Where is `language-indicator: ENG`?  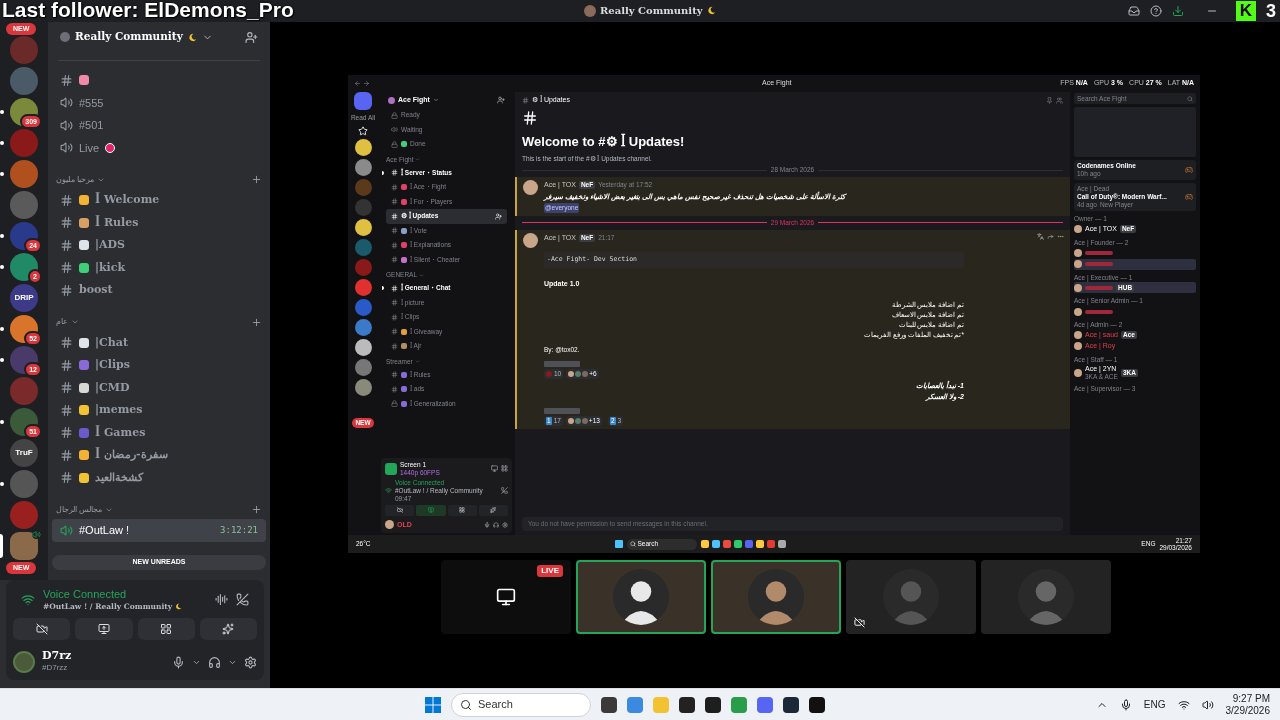 language-indicator: ENG is located at coordinates (1154, 704).